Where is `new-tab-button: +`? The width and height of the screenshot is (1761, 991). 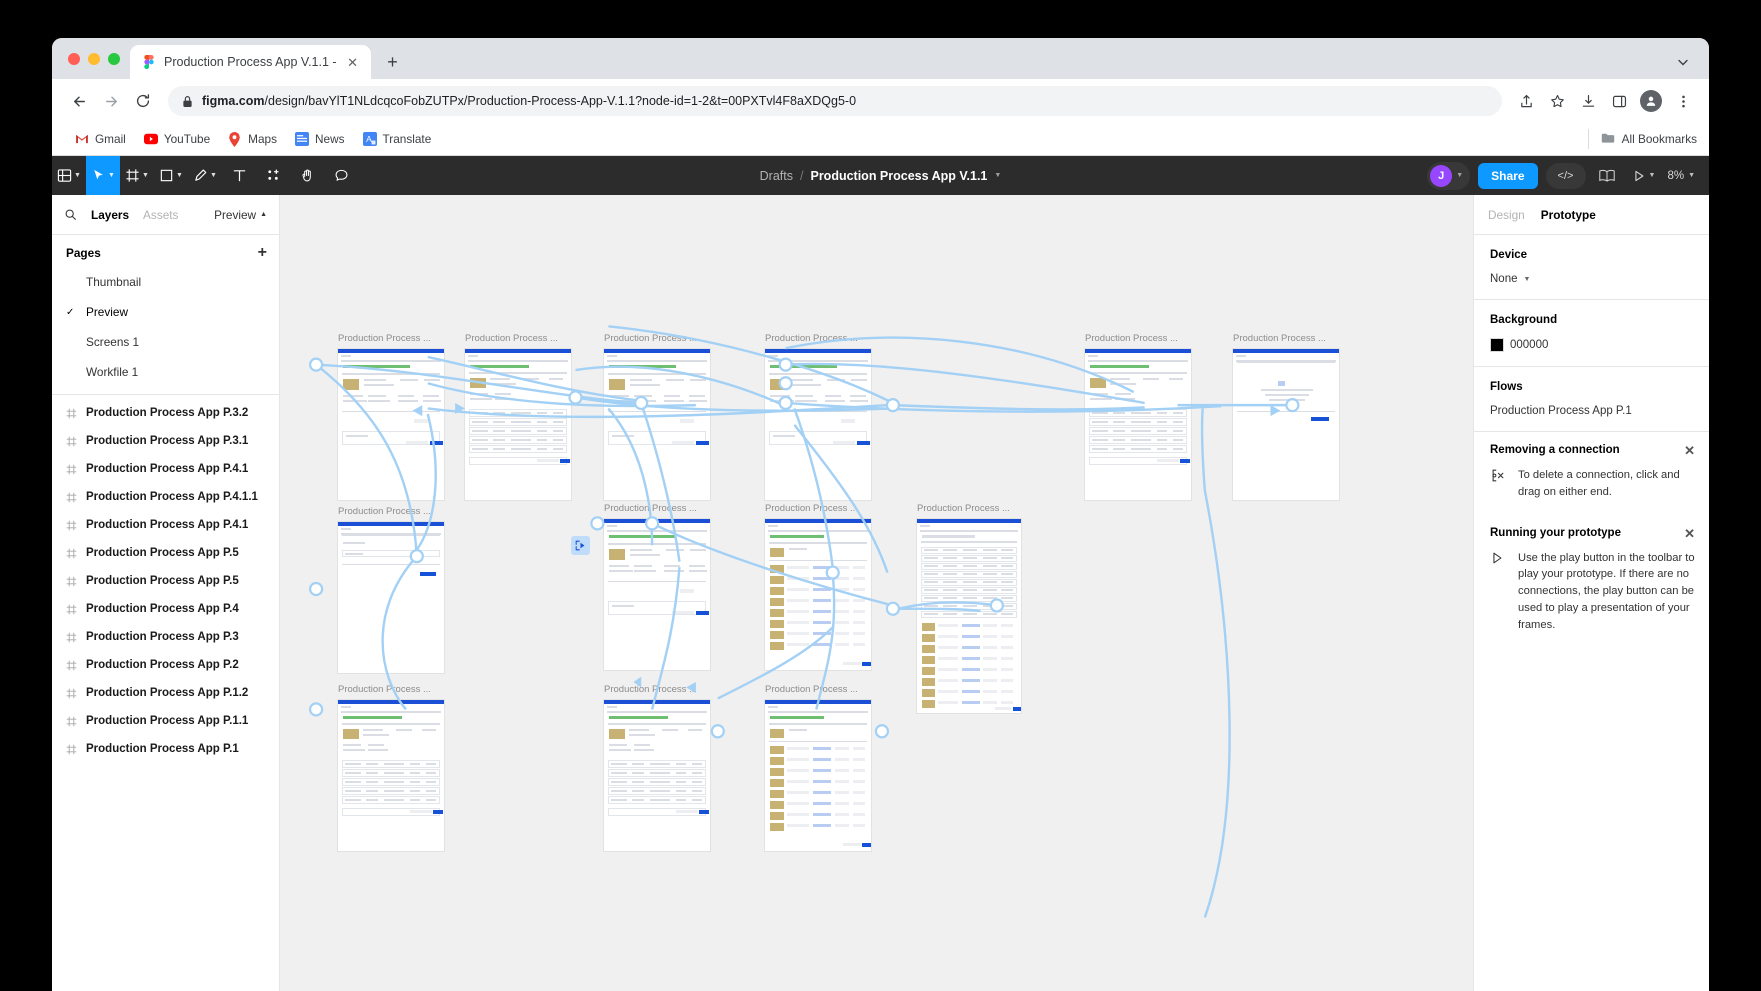
new-tab-button: + is located at coordinates (393, 62).